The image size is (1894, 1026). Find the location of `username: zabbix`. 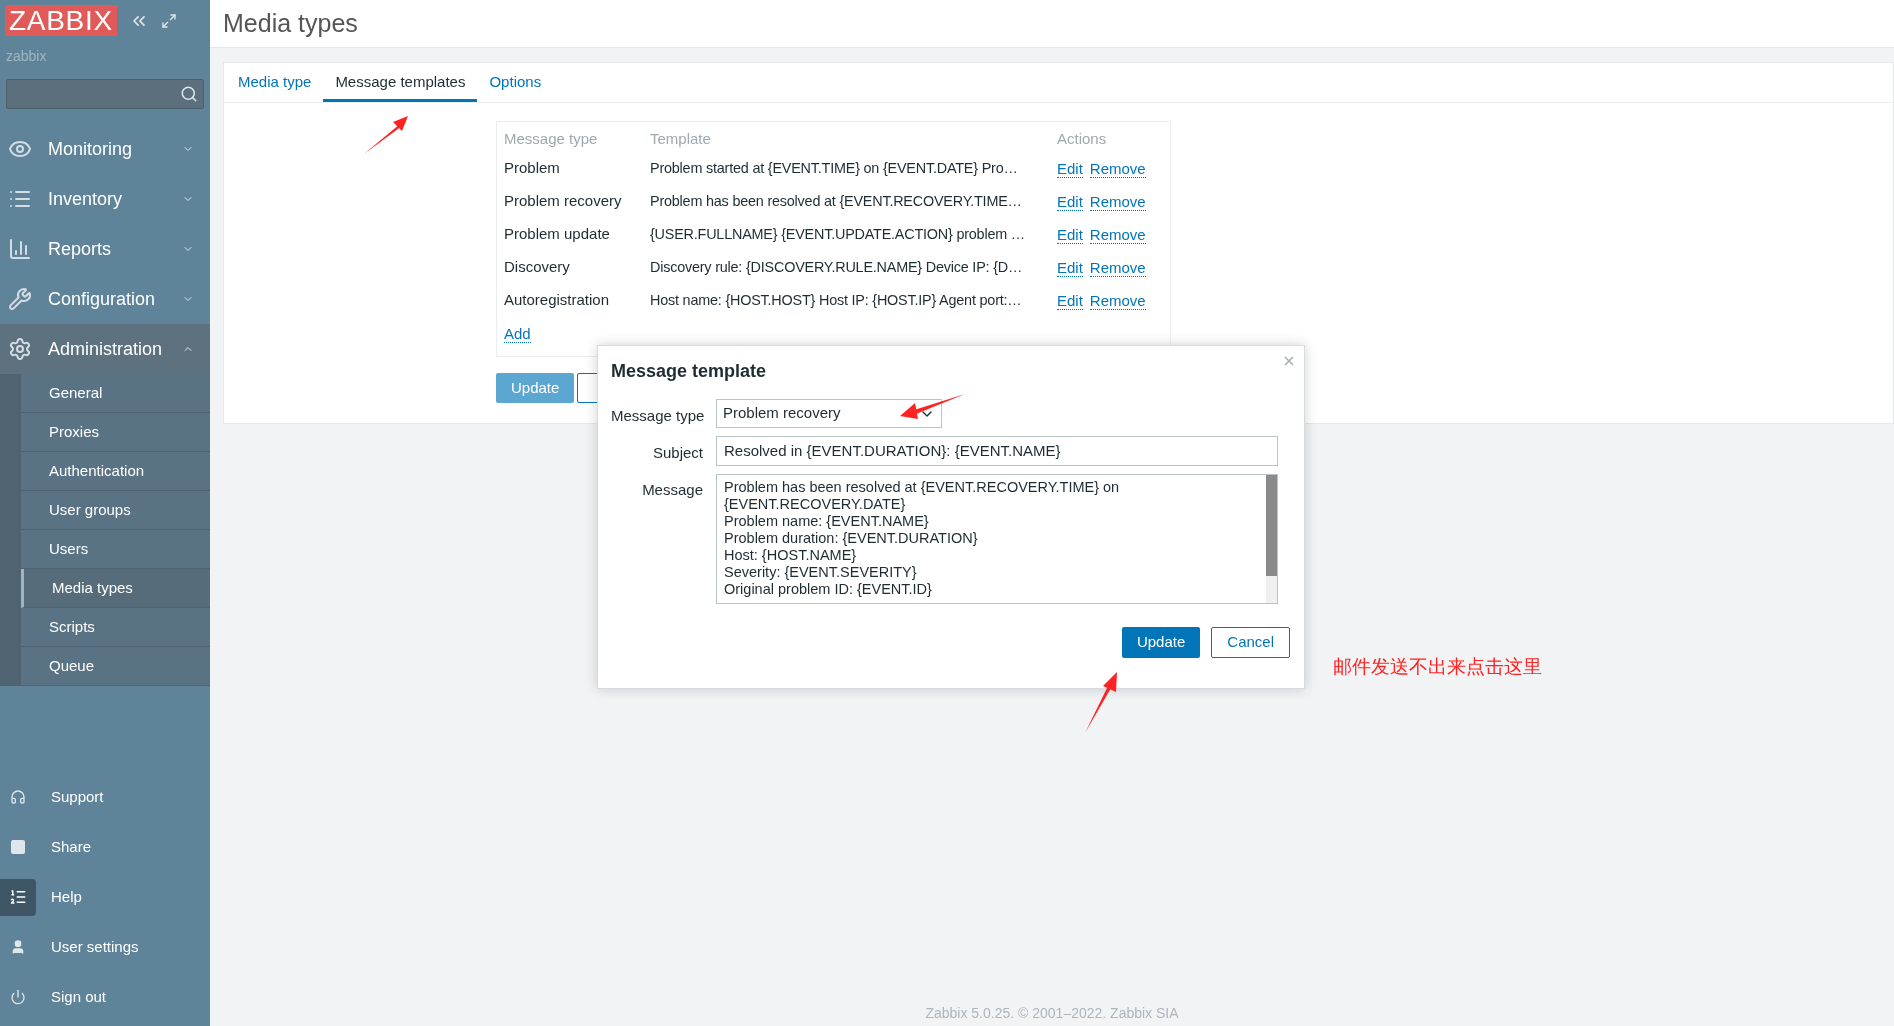

username: zabbix is located at coordinates (26, 56).